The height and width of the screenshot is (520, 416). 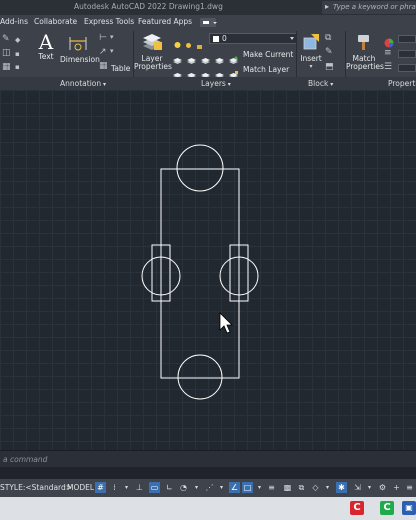 What do you see at coordinates (365, 51) in the screenshot?
I see `match-properties-button: Match Properties` at bounding box center [365, 51].